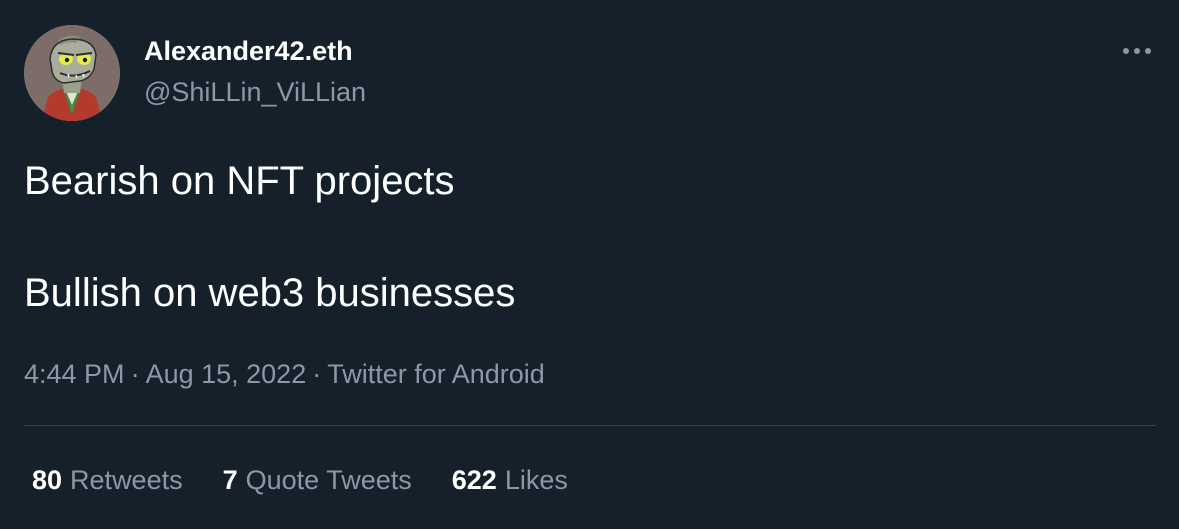  What do you see at coordinates (536, 480) in the screenshot?
I see `likes-label: Likes` at bounding box center [536, 480].